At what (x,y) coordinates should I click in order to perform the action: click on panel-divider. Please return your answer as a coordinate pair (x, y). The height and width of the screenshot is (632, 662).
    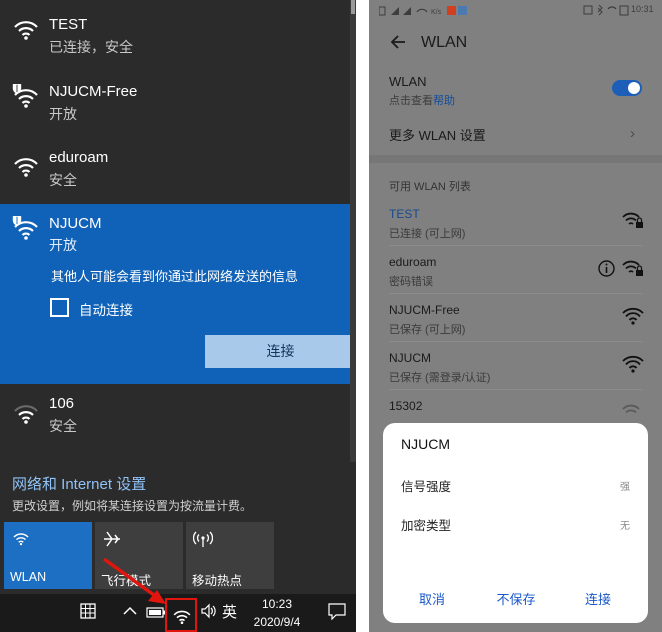
    Looking at the image, I should click on (362, 316).